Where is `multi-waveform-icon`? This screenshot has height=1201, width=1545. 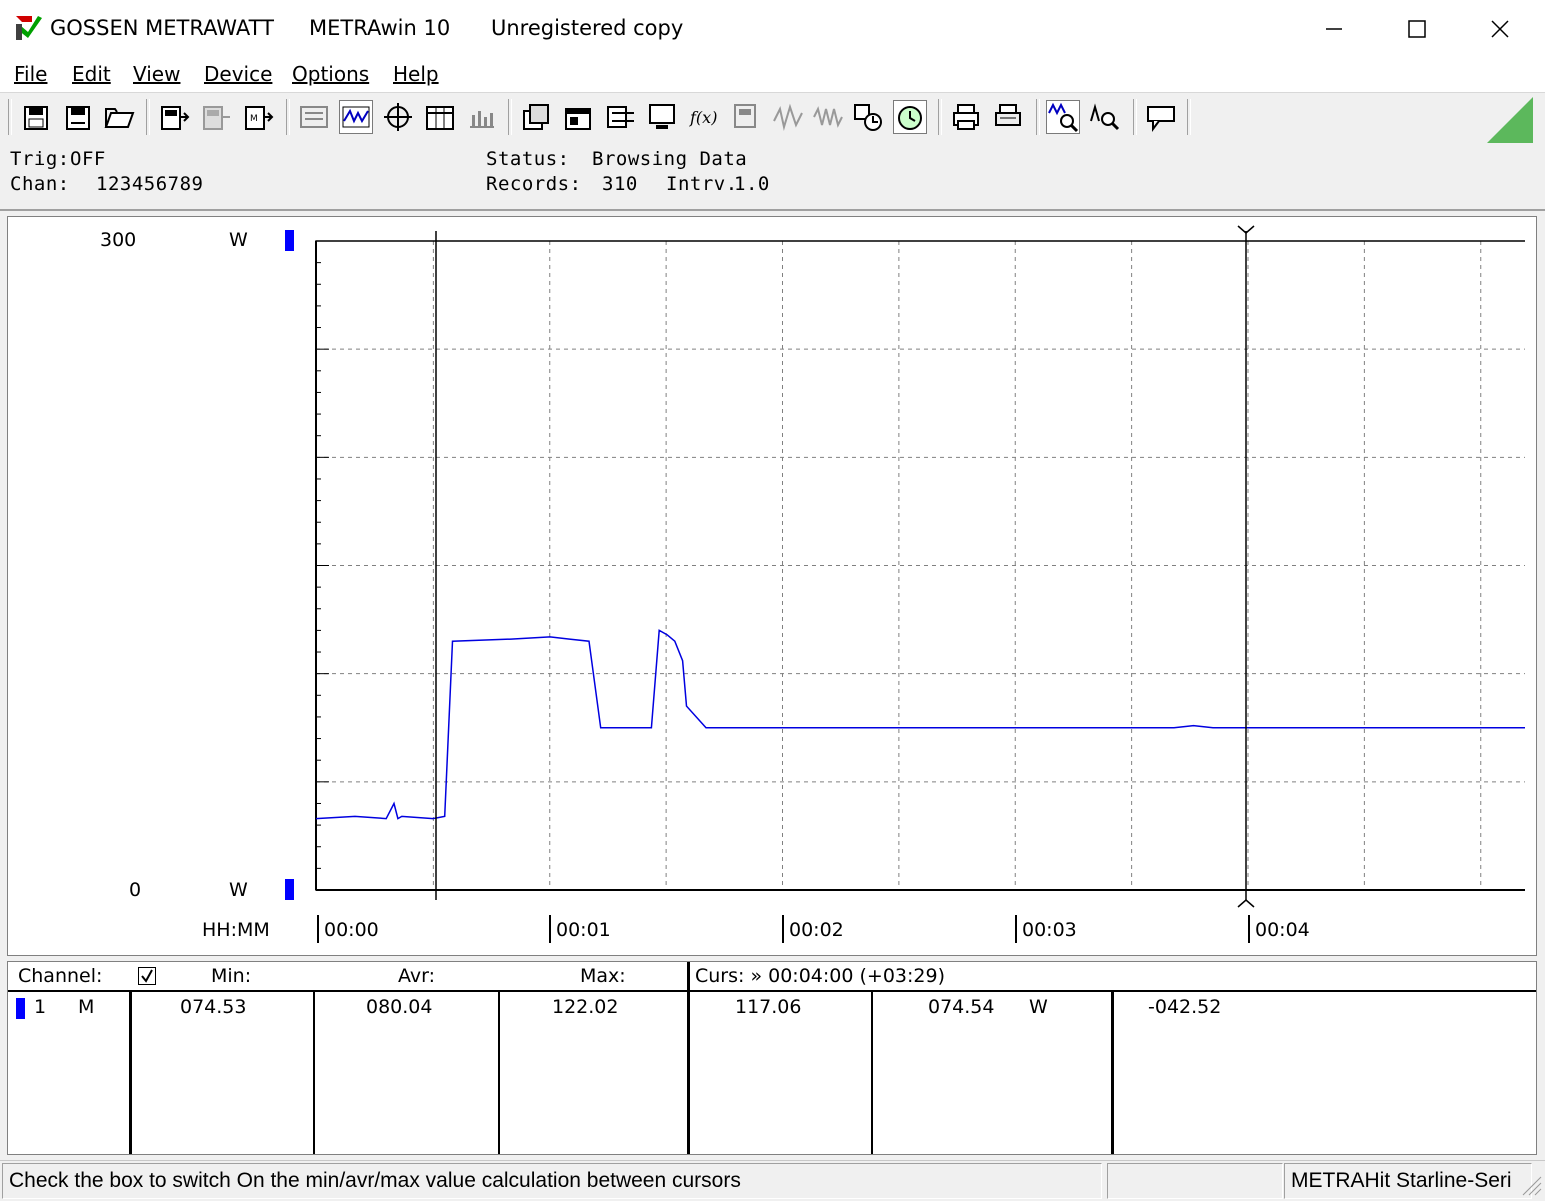 multi-waveform-icon is located at coordinates (828, 117).